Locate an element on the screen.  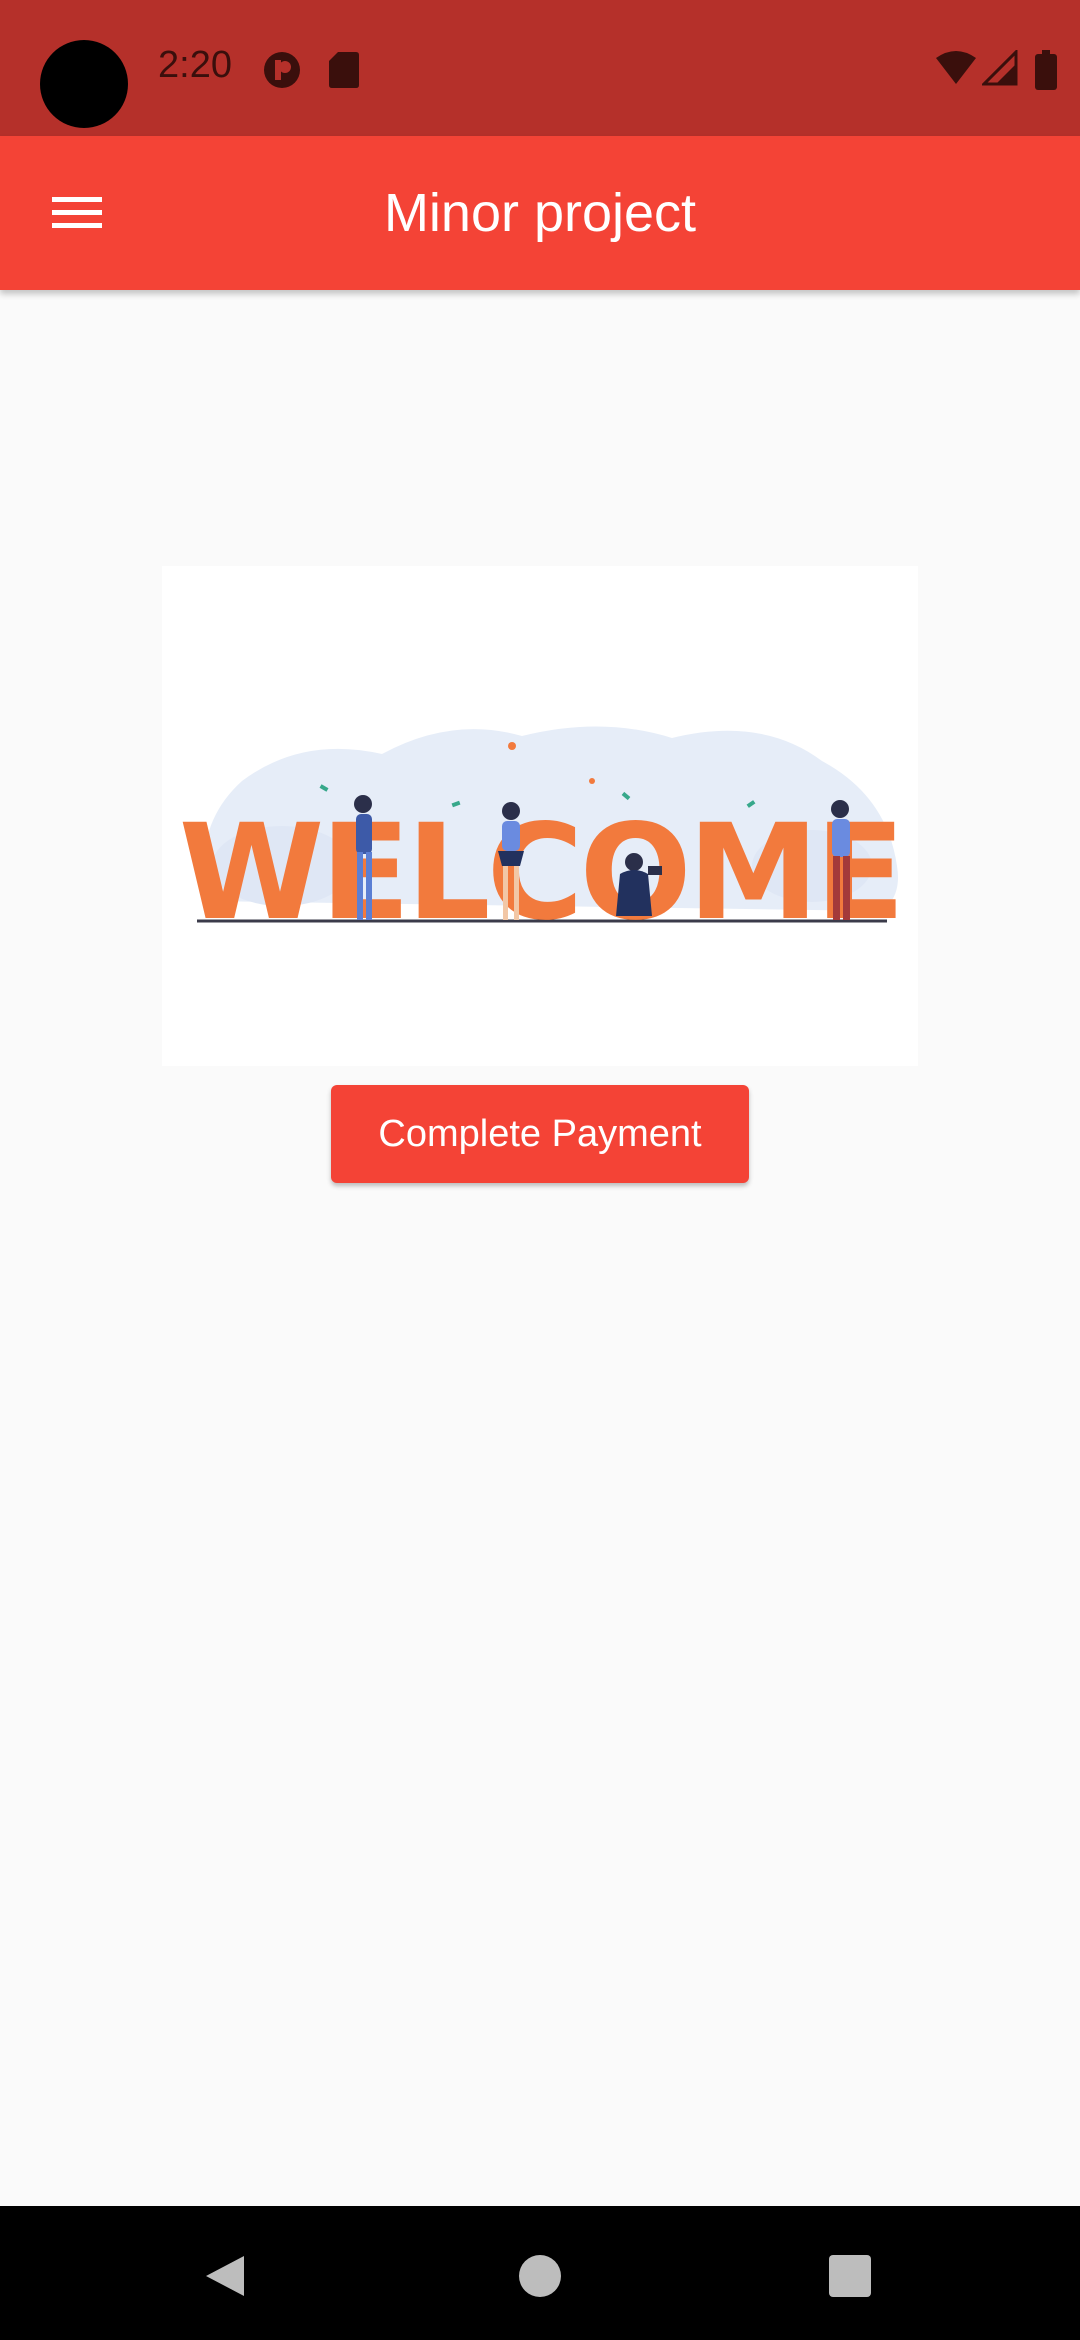
home-button is located at coordinates (540, 2276).